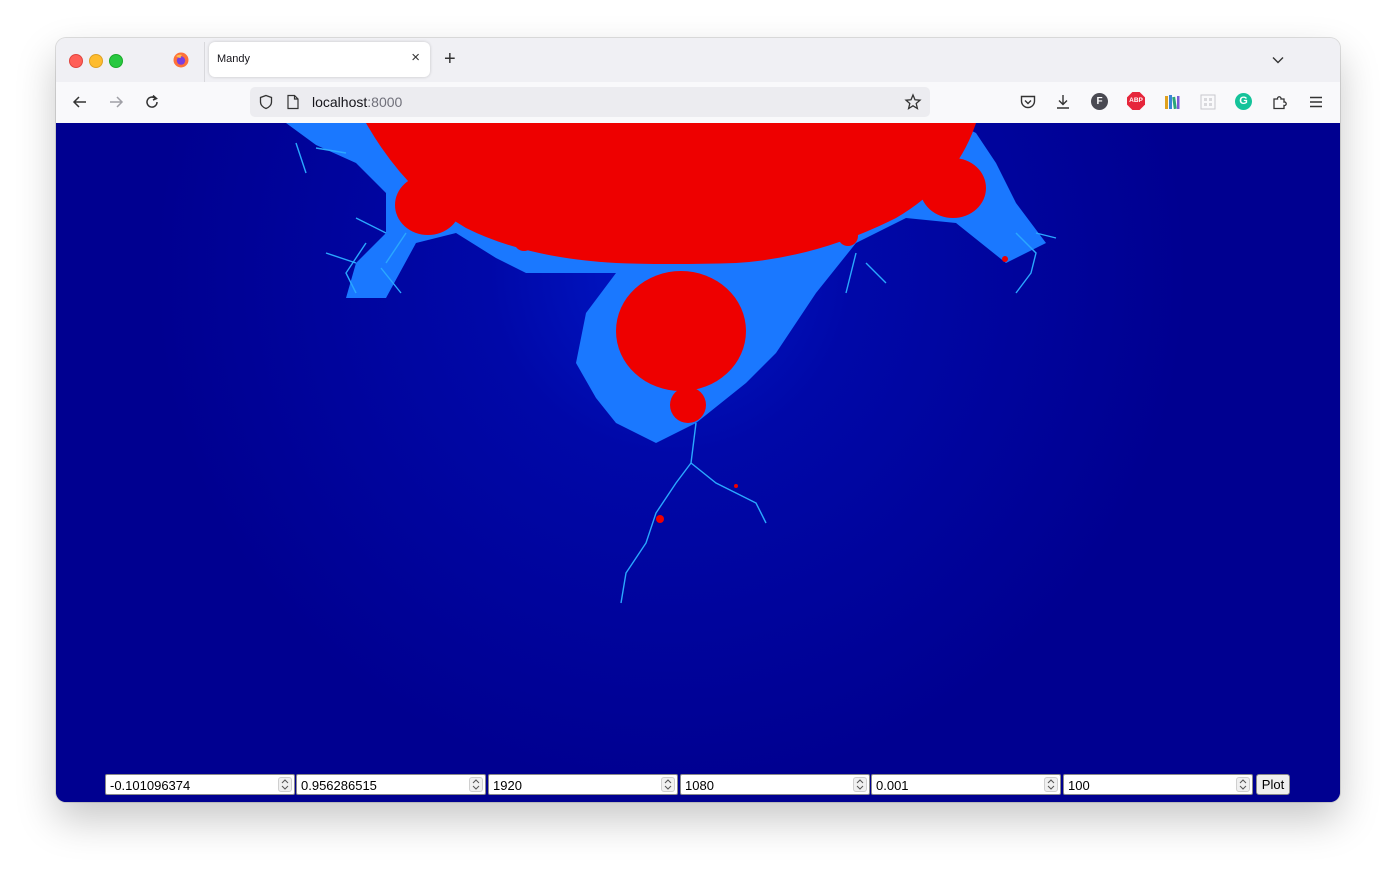 This screenshot has width=1396, height=877. Describe the element at coordinates (152, 102) in the screenshot. I see `reload-icon` at that location.